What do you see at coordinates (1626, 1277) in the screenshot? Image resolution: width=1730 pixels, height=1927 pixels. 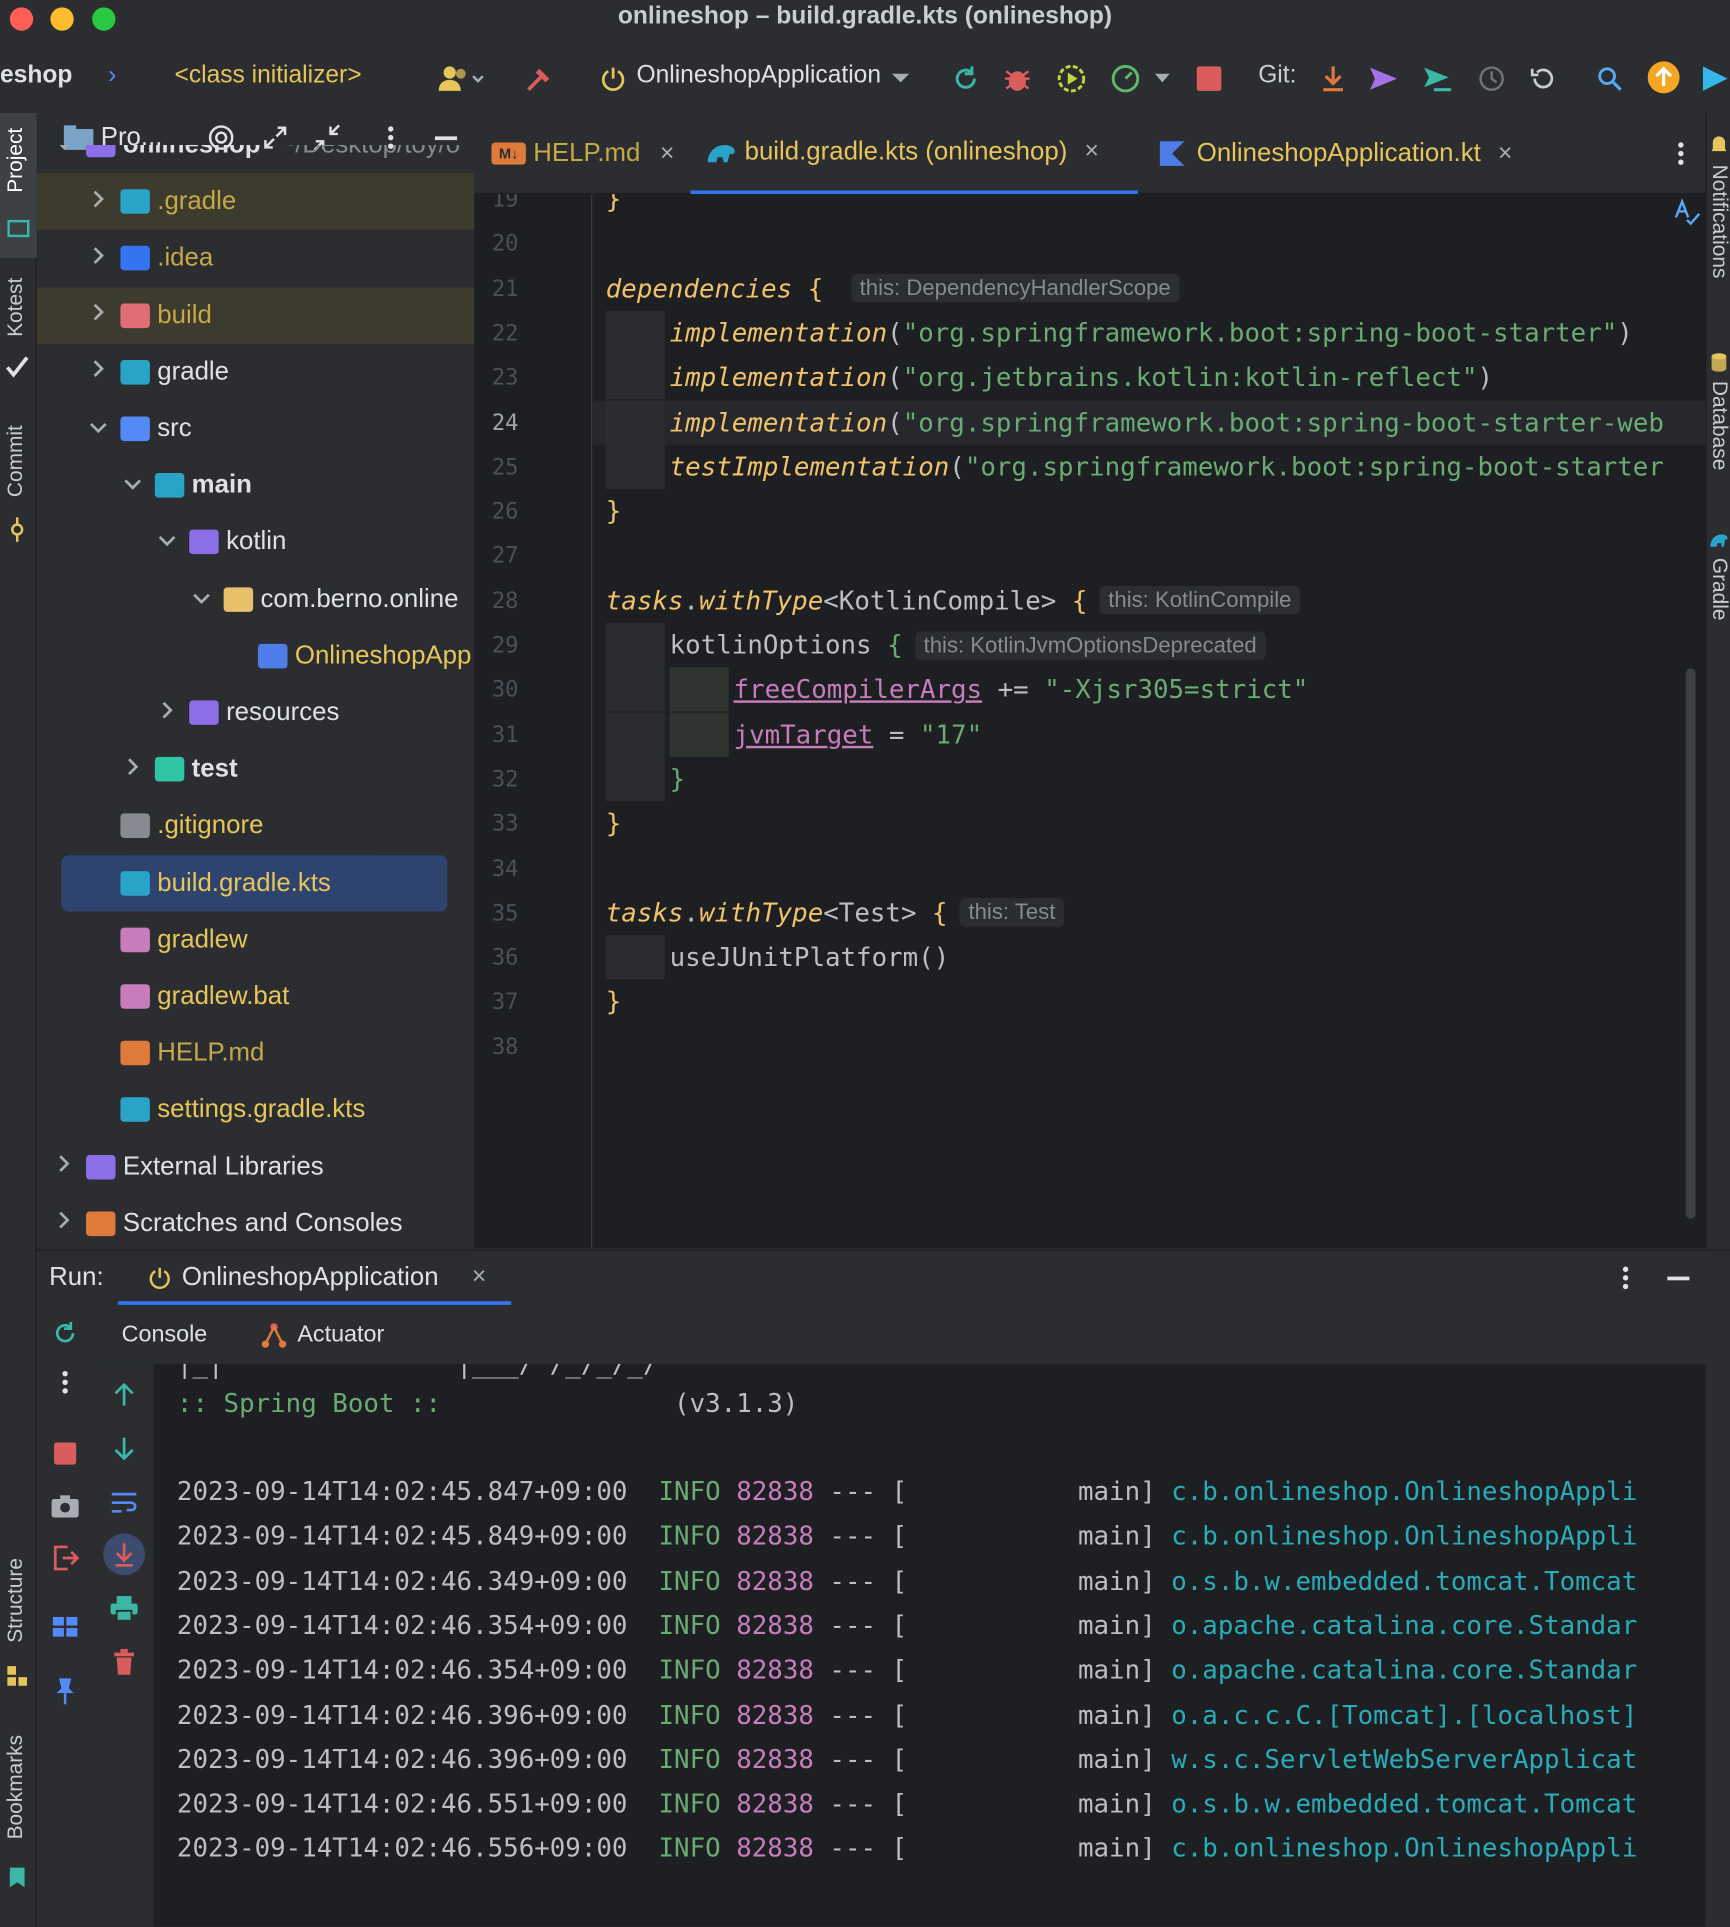 I see `run-options-kebab-icon` at bounding box center [1626, 1277].